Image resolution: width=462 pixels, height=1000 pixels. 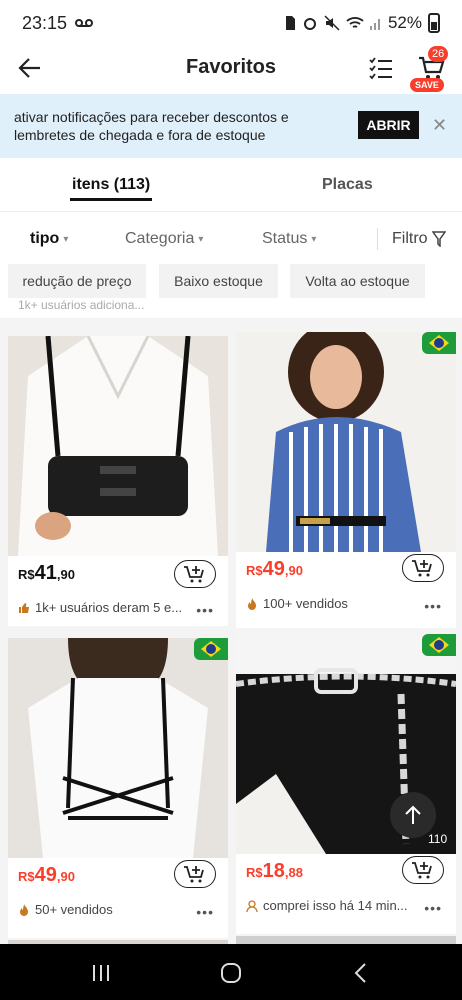 What do you see at coordinates (290, 23) in the screenshot?
I see `sim-icon` at bounding box center [290, 23].